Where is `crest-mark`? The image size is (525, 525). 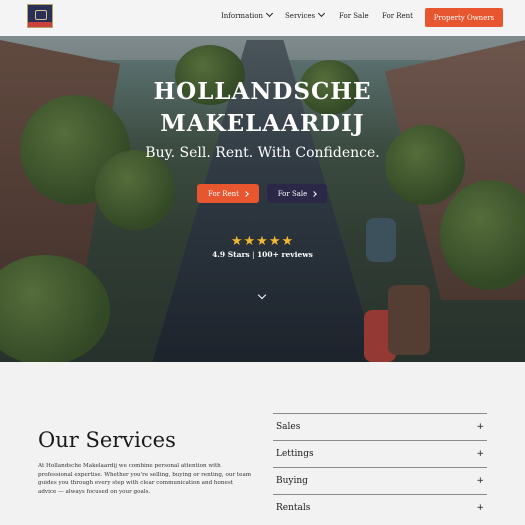
crest-mark is located at coordinates (41, 15).